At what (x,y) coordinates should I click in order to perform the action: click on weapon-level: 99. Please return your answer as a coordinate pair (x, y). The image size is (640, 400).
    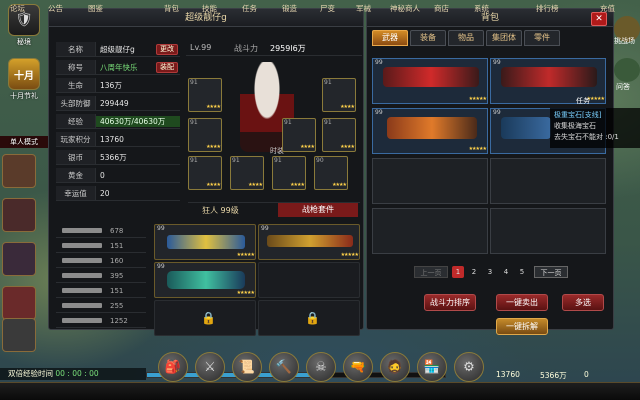
    Looking at the image, I should click on (265, 228).